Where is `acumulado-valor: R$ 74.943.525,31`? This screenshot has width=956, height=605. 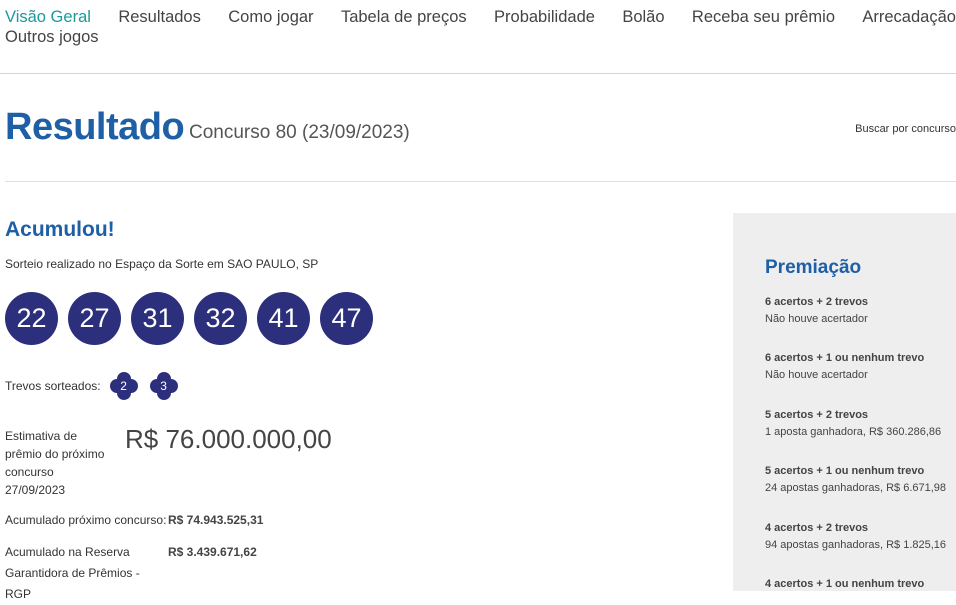
acumulado-valor: R$ 74.943.525,31 is located at coordinates (216, 520).